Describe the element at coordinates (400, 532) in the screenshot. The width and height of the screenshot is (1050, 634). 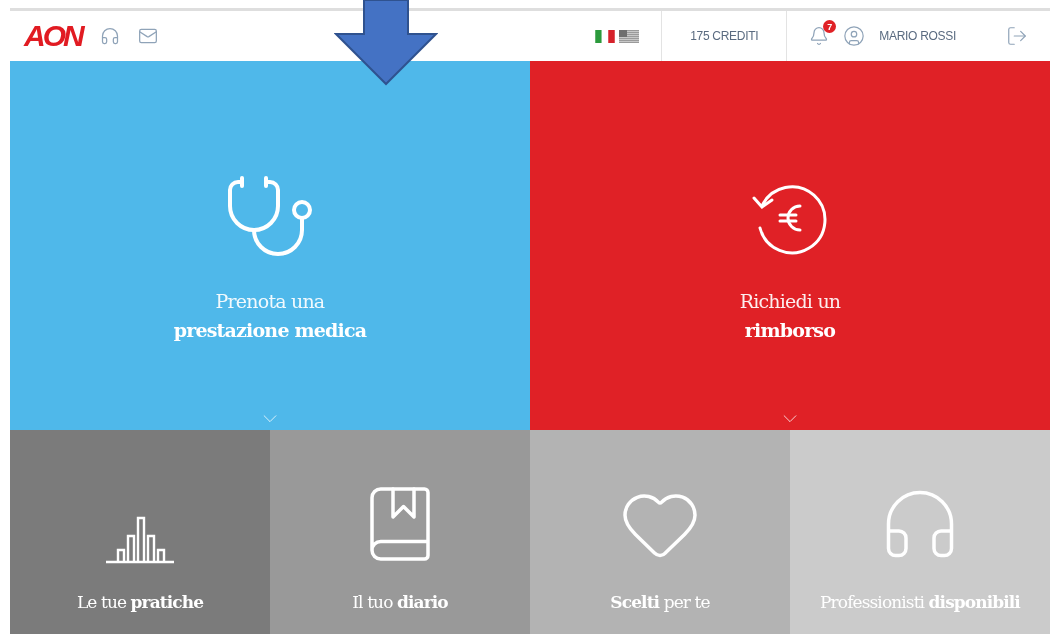
I see `shortcut-tile: Il tuo diario` at that location.